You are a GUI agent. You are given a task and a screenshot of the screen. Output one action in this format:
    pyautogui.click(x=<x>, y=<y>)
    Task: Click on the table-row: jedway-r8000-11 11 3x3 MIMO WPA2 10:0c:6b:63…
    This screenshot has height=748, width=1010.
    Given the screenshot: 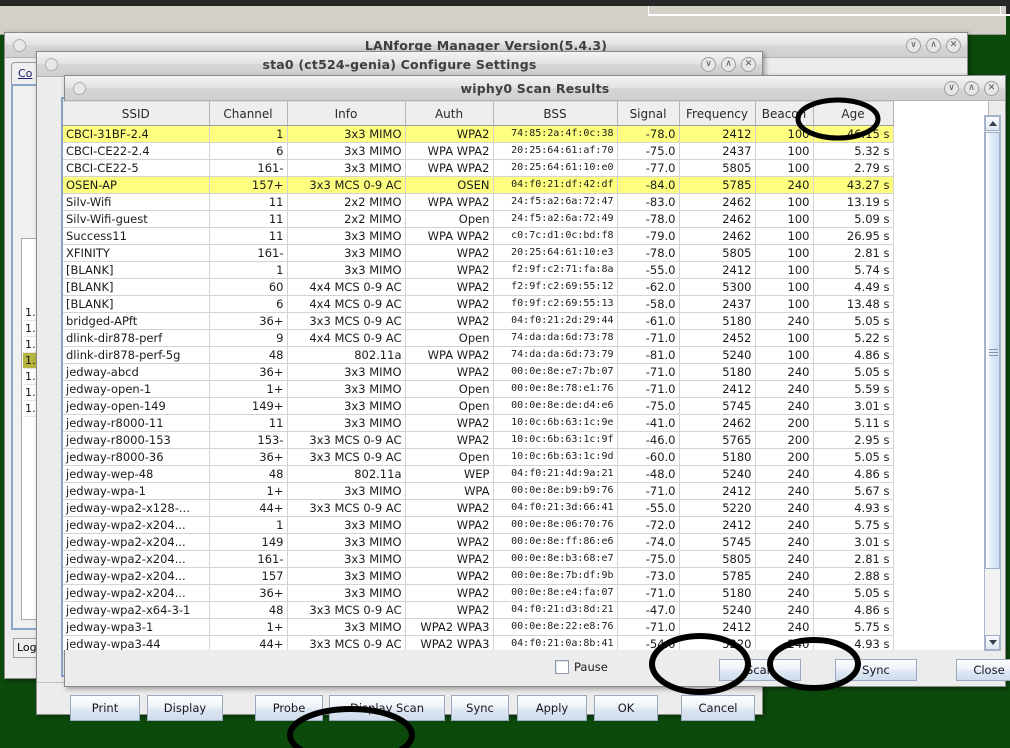 What is the action you would take?
    pyautogui.click(x=478, y=423)
    